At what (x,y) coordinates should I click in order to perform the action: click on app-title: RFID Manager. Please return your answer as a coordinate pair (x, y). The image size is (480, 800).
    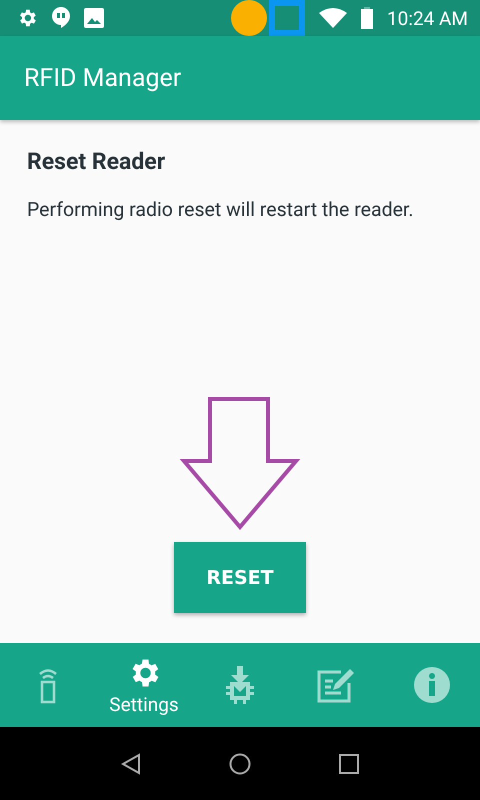
    Looking at the image, I should click on (103, 78).